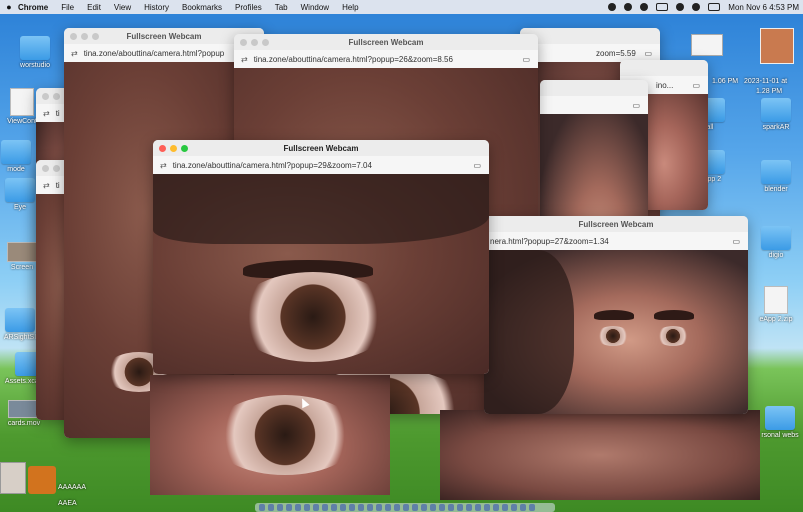  Describe the element at coordinates (94, 7) in the screenshot. I see `menu-edit: Edit` at that location.